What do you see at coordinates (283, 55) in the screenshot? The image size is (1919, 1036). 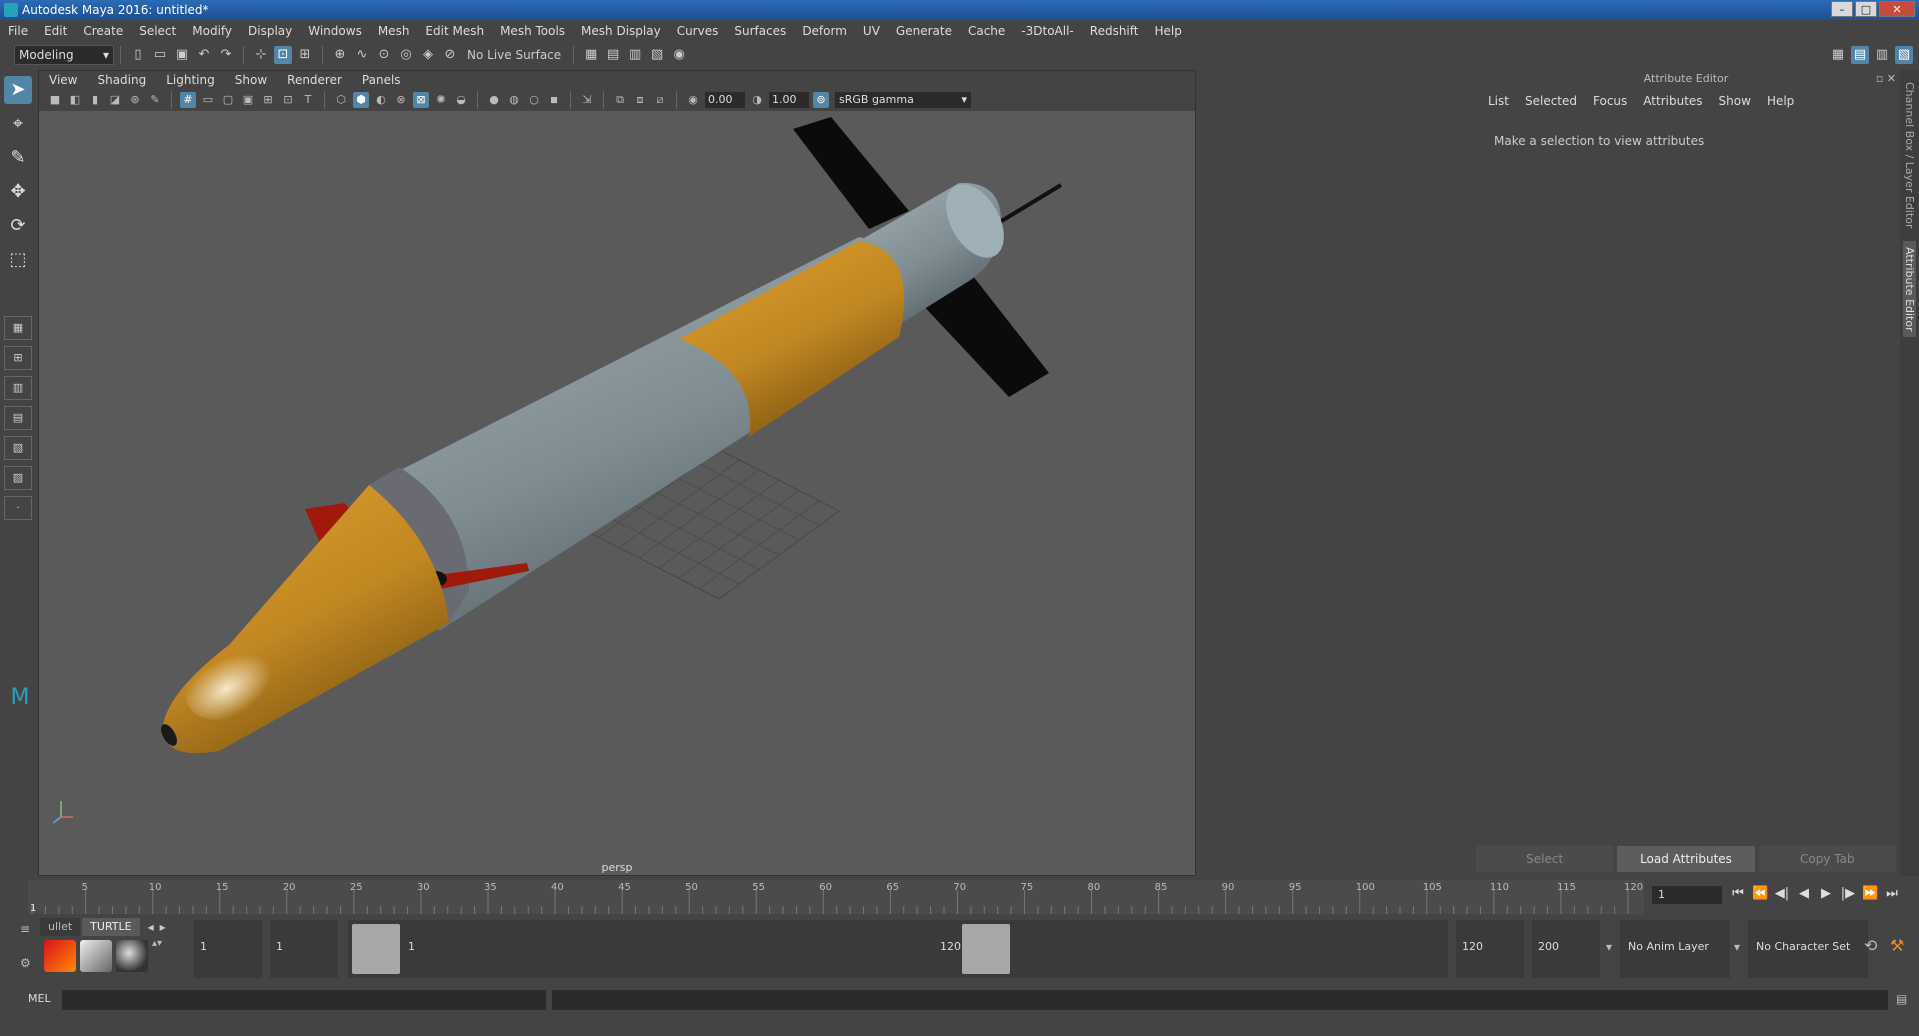 I see `select-object-icon: ⊡` at bounding box center [283, 55].